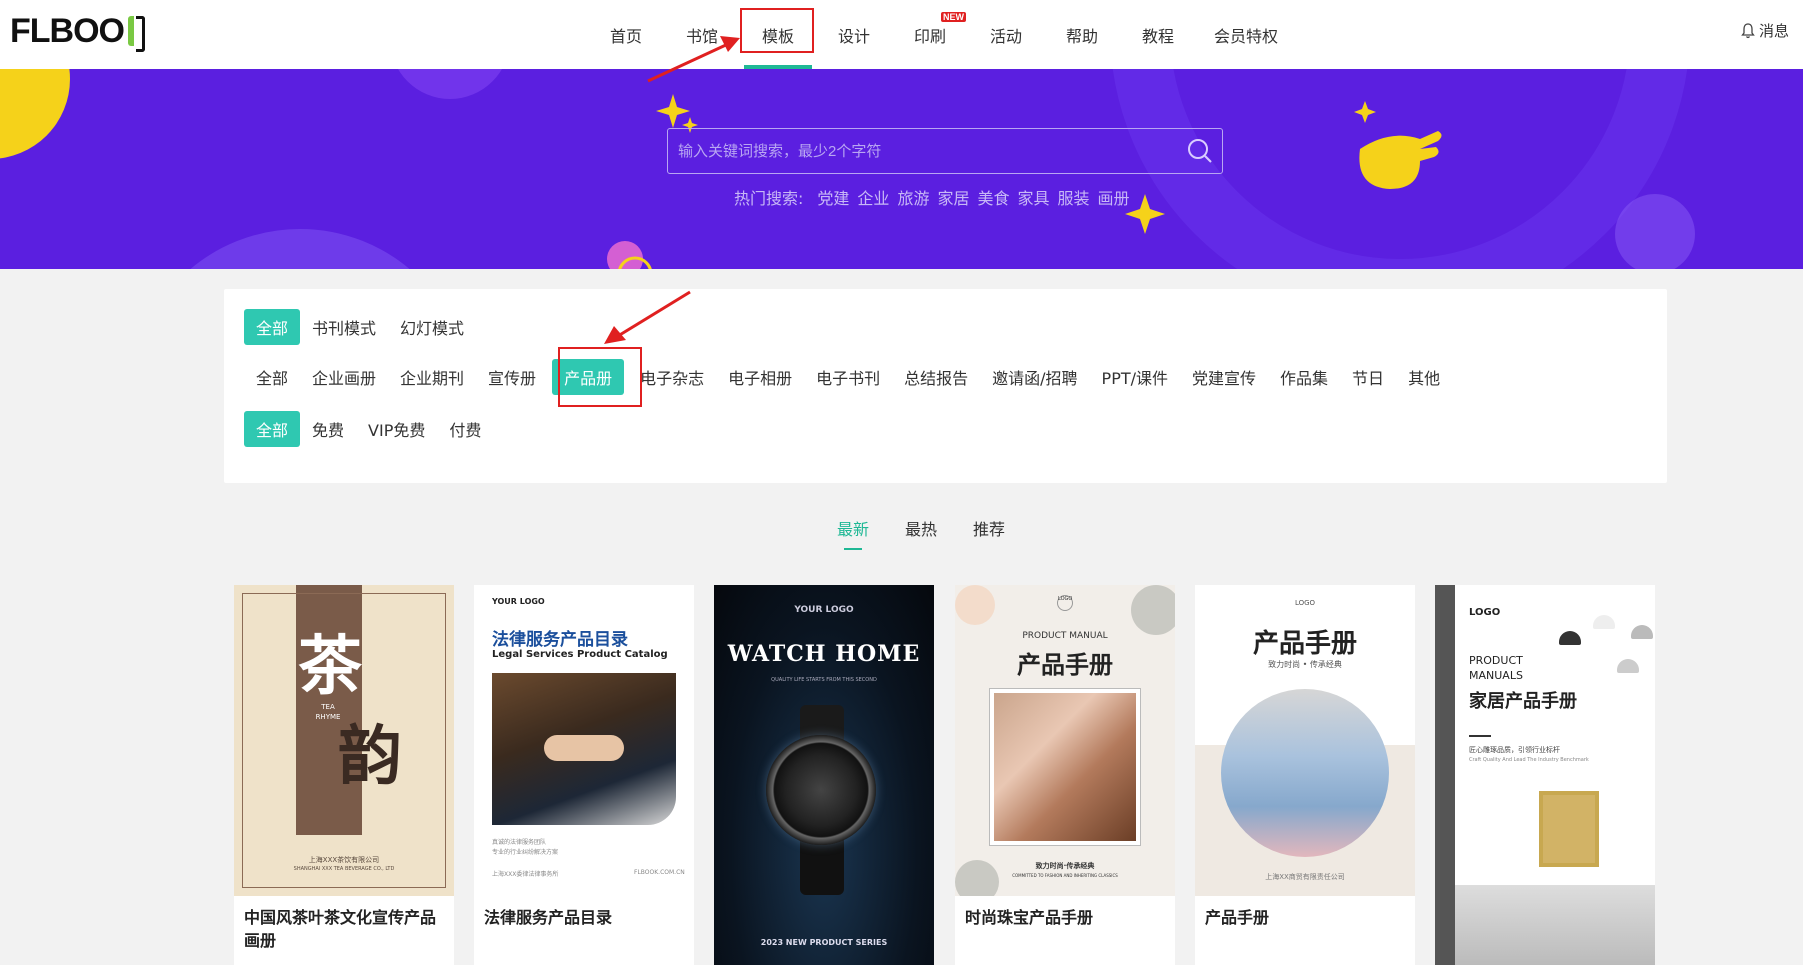 This screenshot has width=1803, height=965. Describe the element at coordinates (1158, 34) in the screenshot. I see `nav-tutorial: 教程` at that location.